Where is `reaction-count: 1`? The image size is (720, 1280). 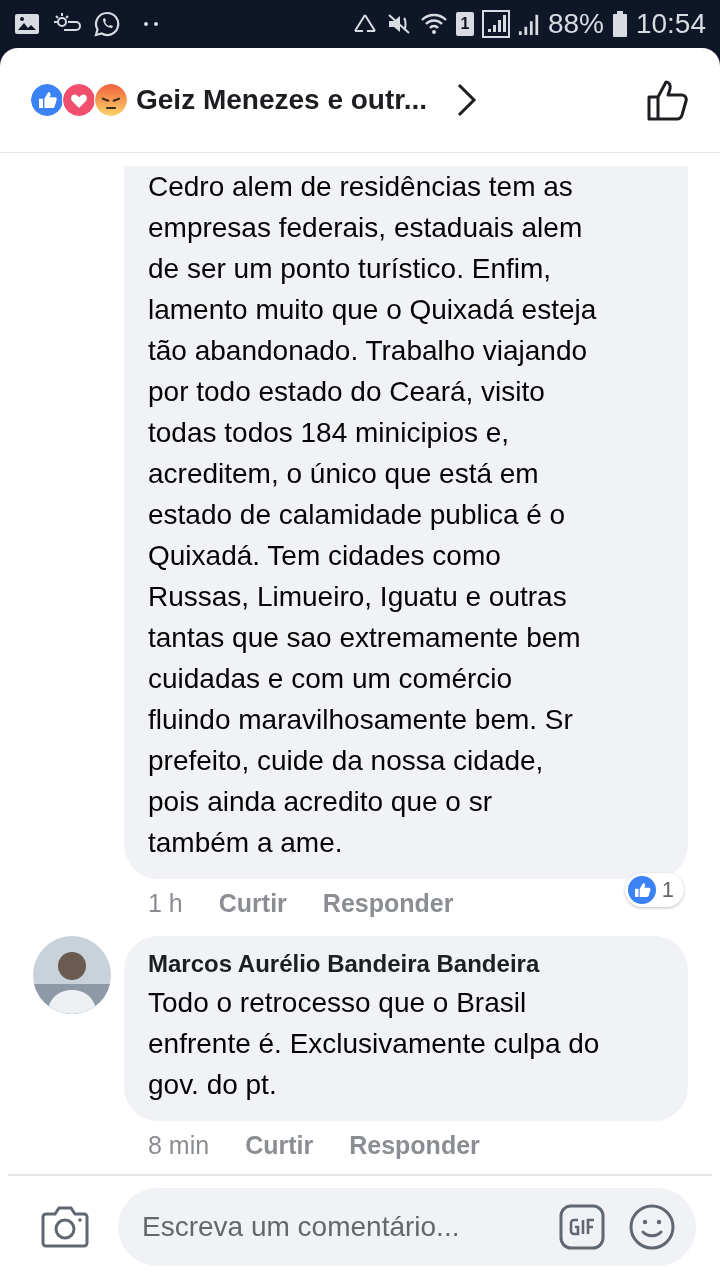 reaction-count: 1 is located at coordinates (667, 890).